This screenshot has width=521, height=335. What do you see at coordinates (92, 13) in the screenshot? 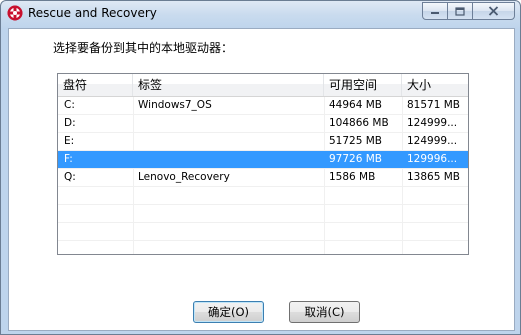
I see `window-title: Rescue and Recovery` at bounding box center [92, 13].